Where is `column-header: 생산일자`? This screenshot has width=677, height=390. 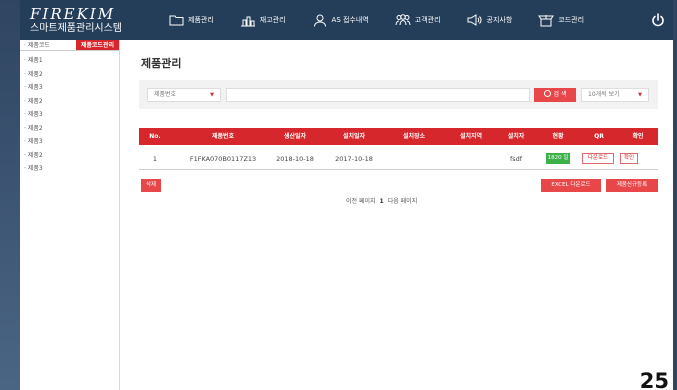
column-header: 생산일자 is located at coordinates (295, 136).